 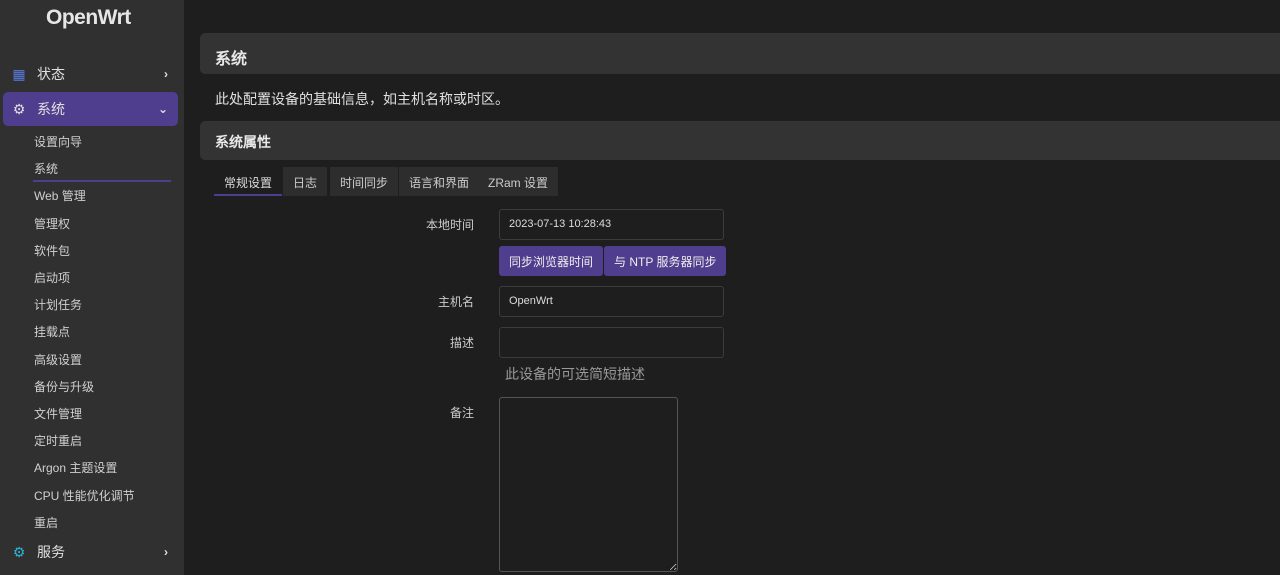 What do you see at coordinates (439, 181) in the screenshot?
I see `tab-language: 语言和界面` at bounding box center [439, 181].